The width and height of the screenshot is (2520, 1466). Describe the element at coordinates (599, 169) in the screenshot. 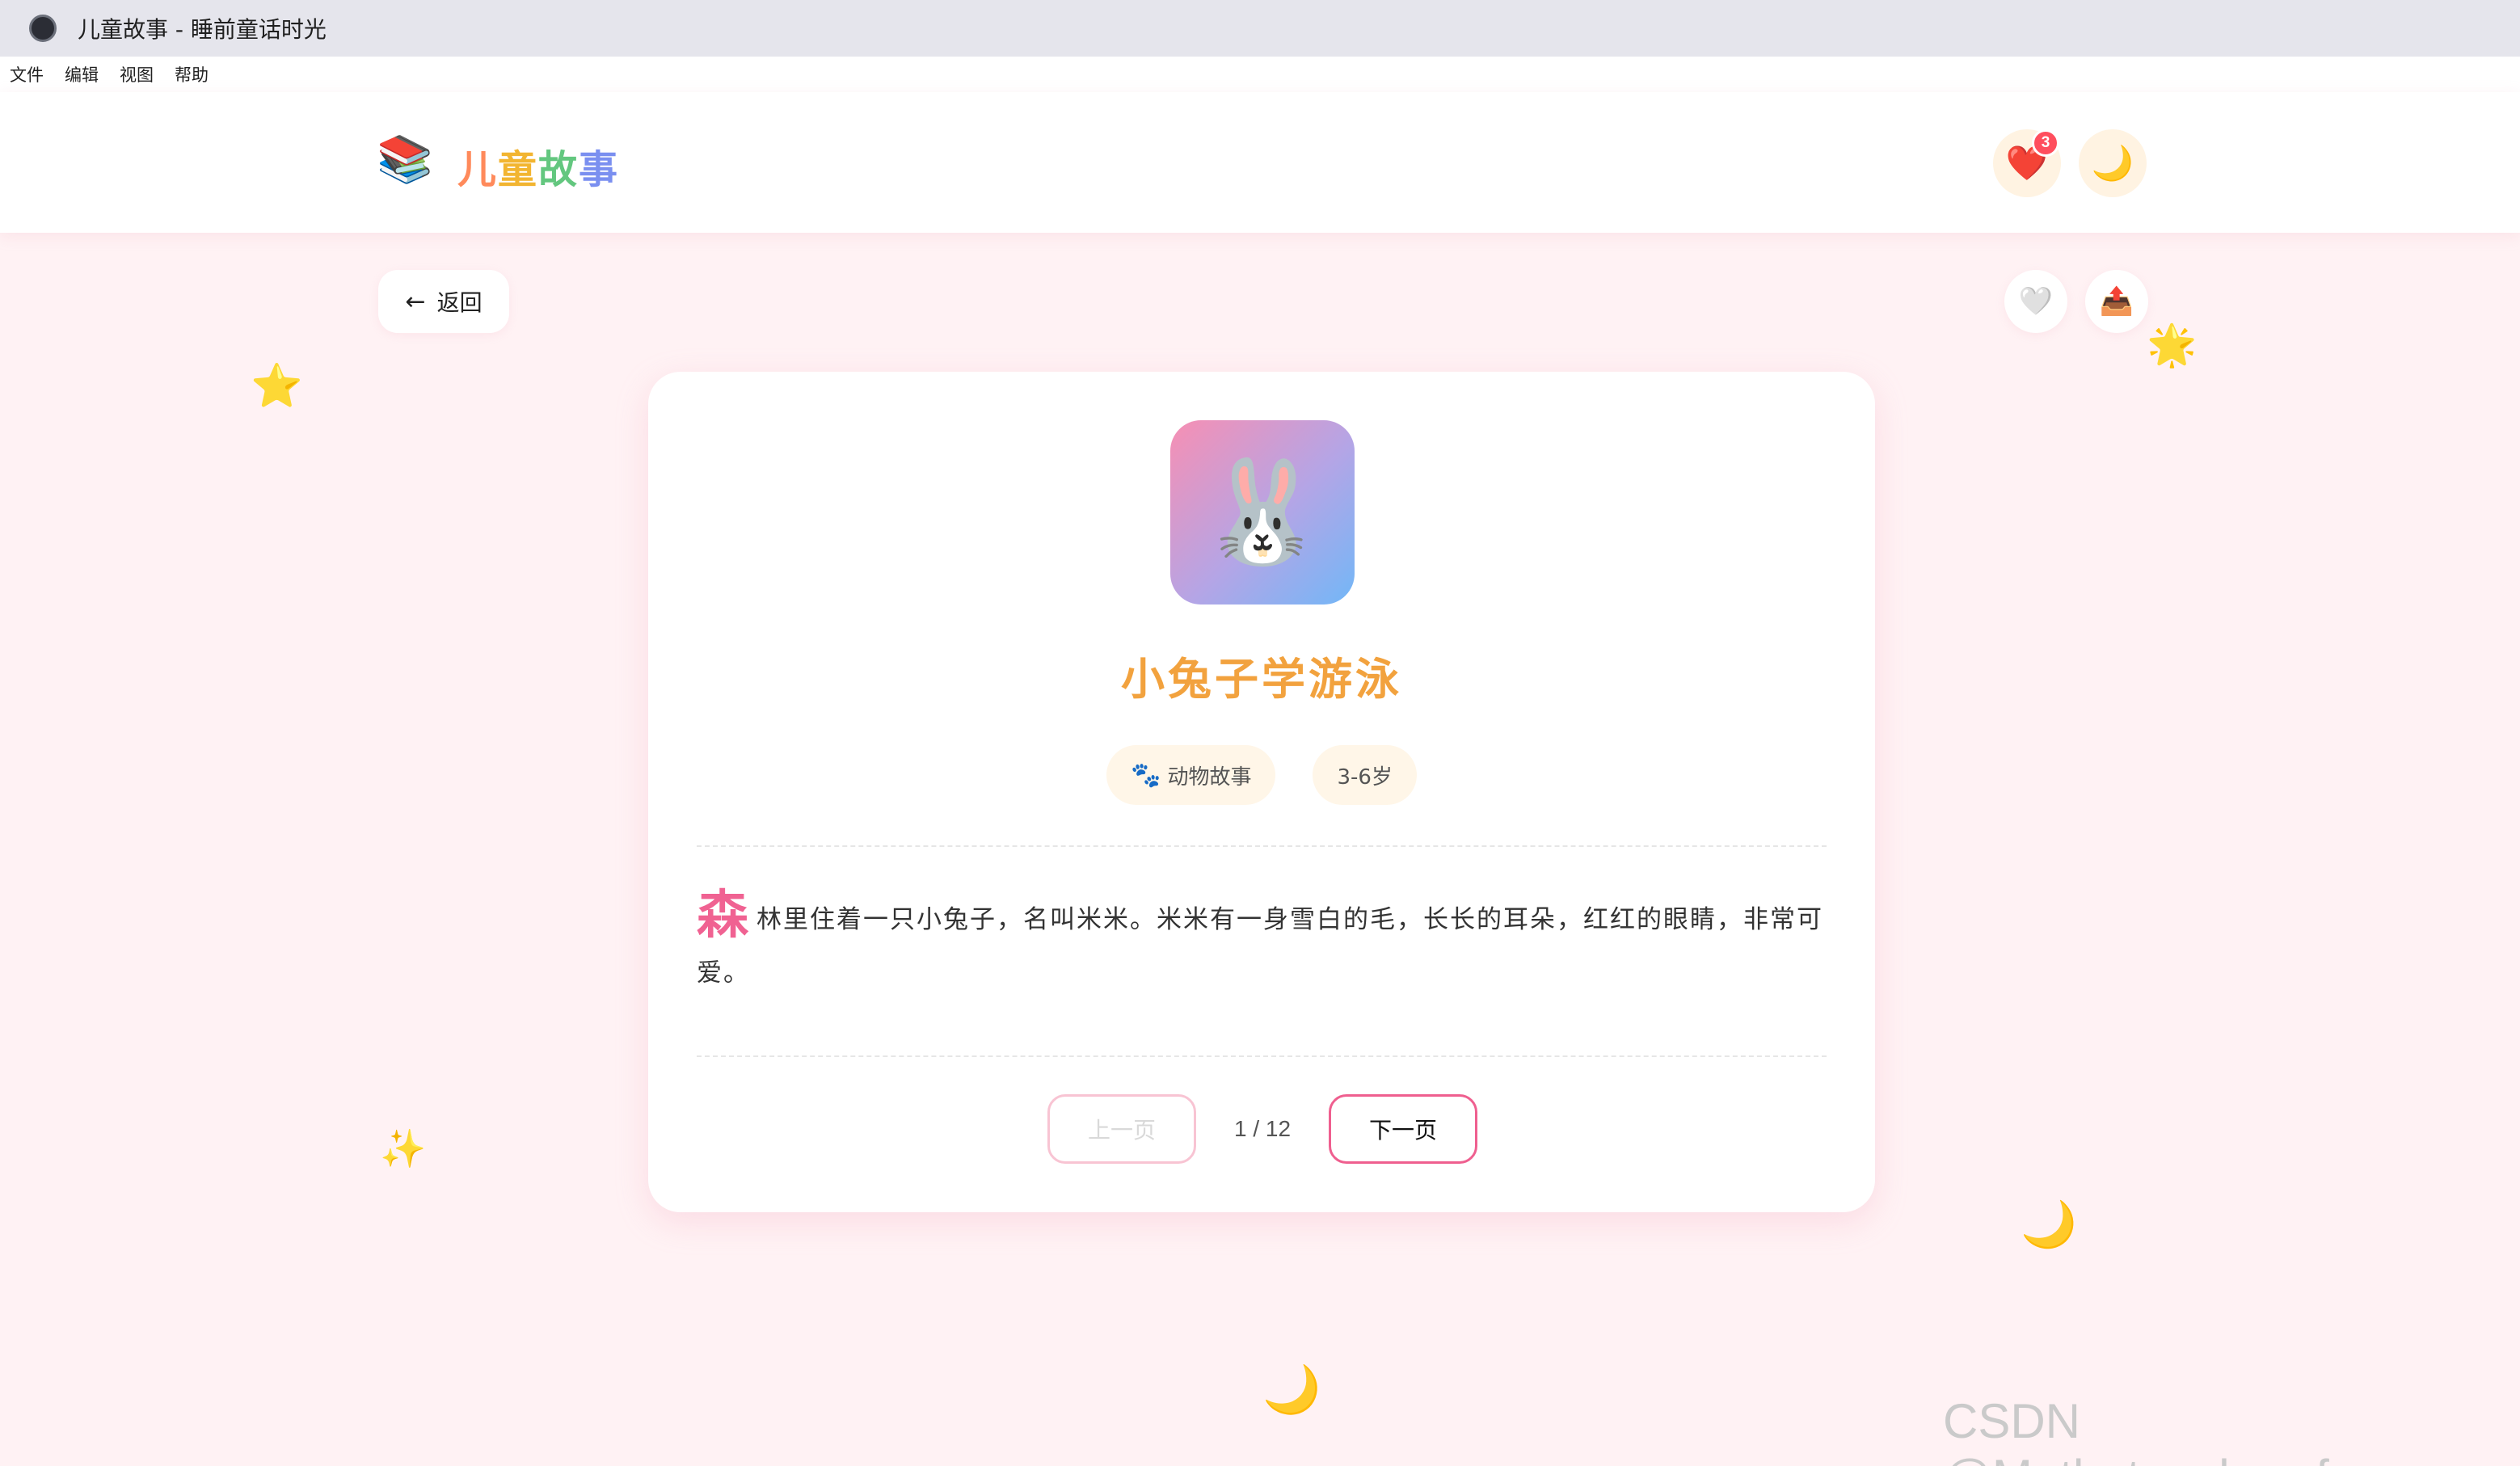

I see `logo-char: 事` at that location.